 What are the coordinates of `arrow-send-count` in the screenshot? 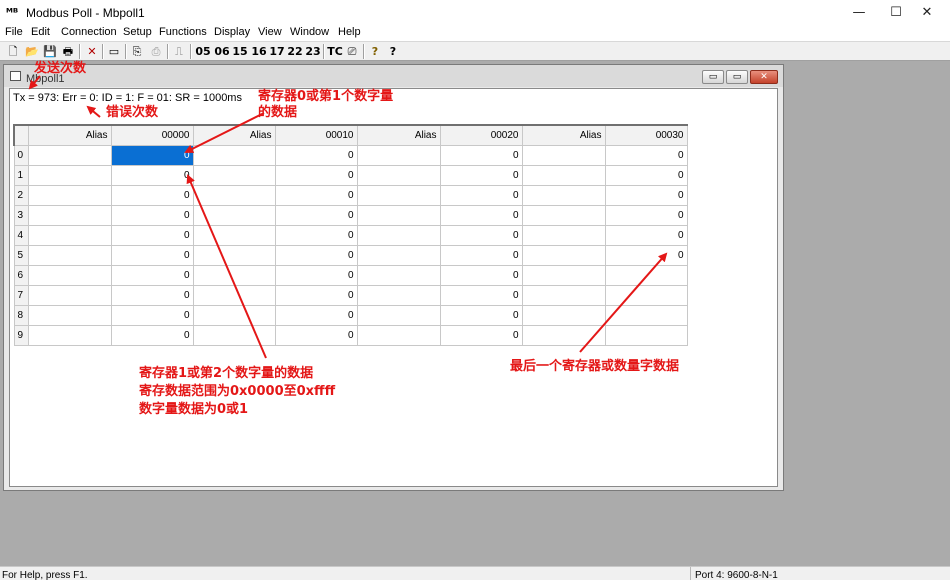 It's located at (34, 82).